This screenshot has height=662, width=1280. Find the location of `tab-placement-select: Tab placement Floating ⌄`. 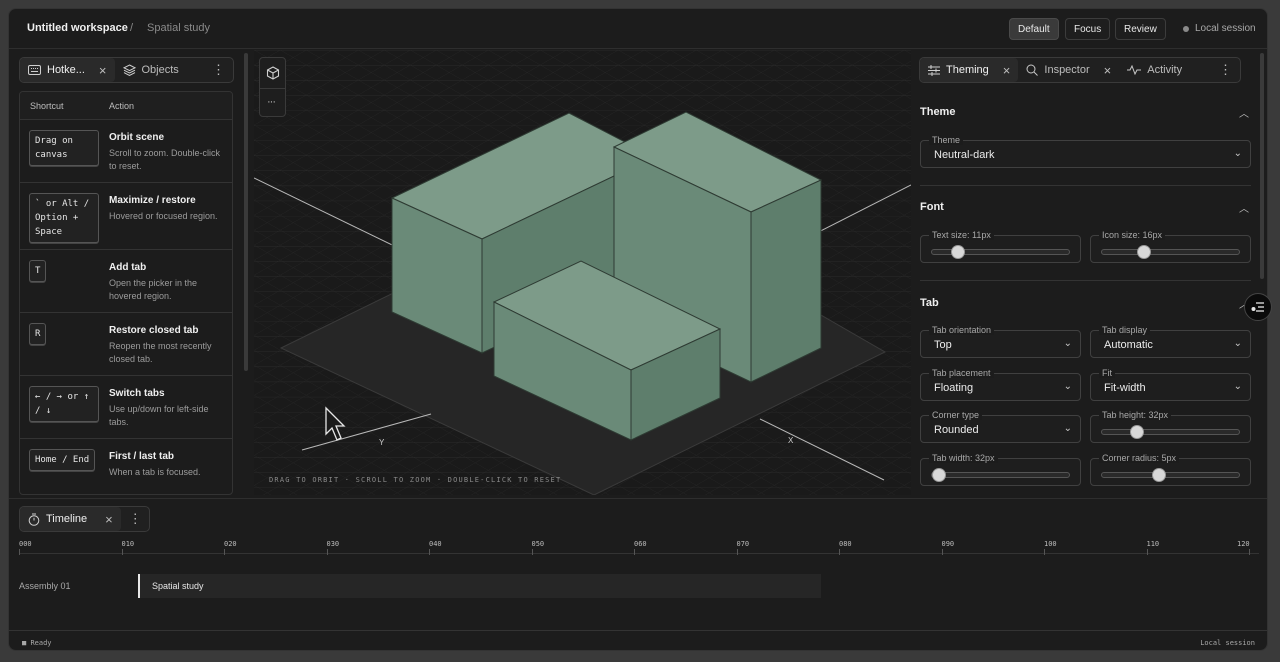

tab-placement-select: Tab placement Floating ⌄ is located at coordinates (1000, 384).